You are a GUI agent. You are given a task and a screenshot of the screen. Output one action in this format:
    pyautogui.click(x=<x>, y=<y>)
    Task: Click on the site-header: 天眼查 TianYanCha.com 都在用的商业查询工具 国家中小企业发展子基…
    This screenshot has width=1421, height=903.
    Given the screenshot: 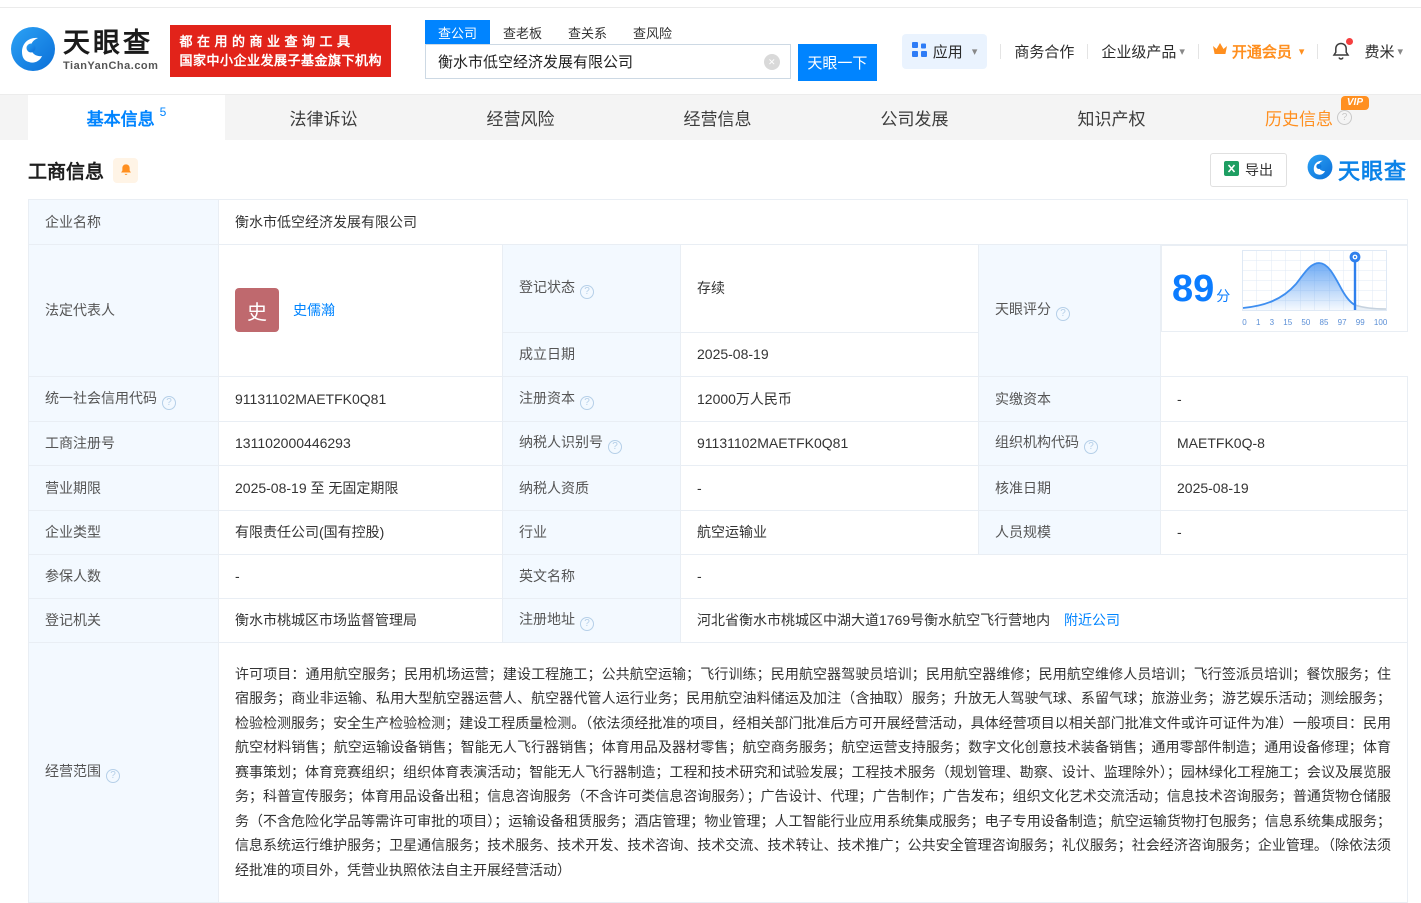 What is the action you would take?
    pyautogui.click(x=710, y=51)
    